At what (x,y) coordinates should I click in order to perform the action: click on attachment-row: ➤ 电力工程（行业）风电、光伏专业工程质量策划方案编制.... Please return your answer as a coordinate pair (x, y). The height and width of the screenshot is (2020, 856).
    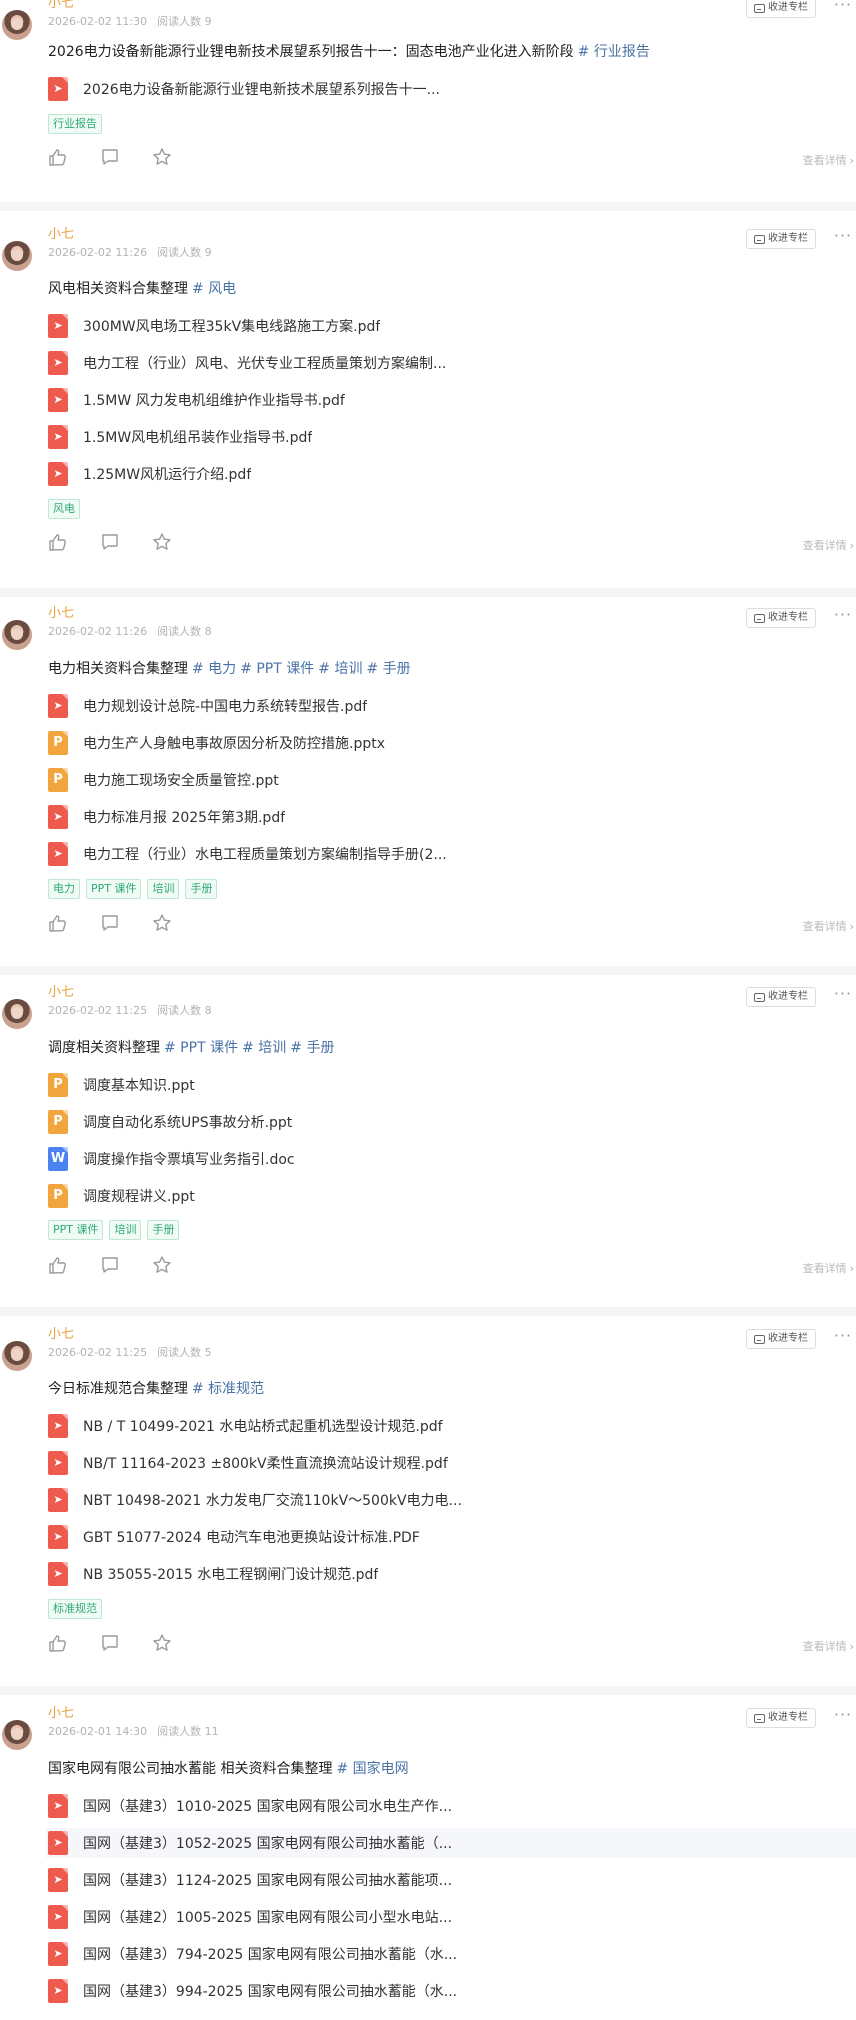
    Looking at the image, I should click on (428, 363).